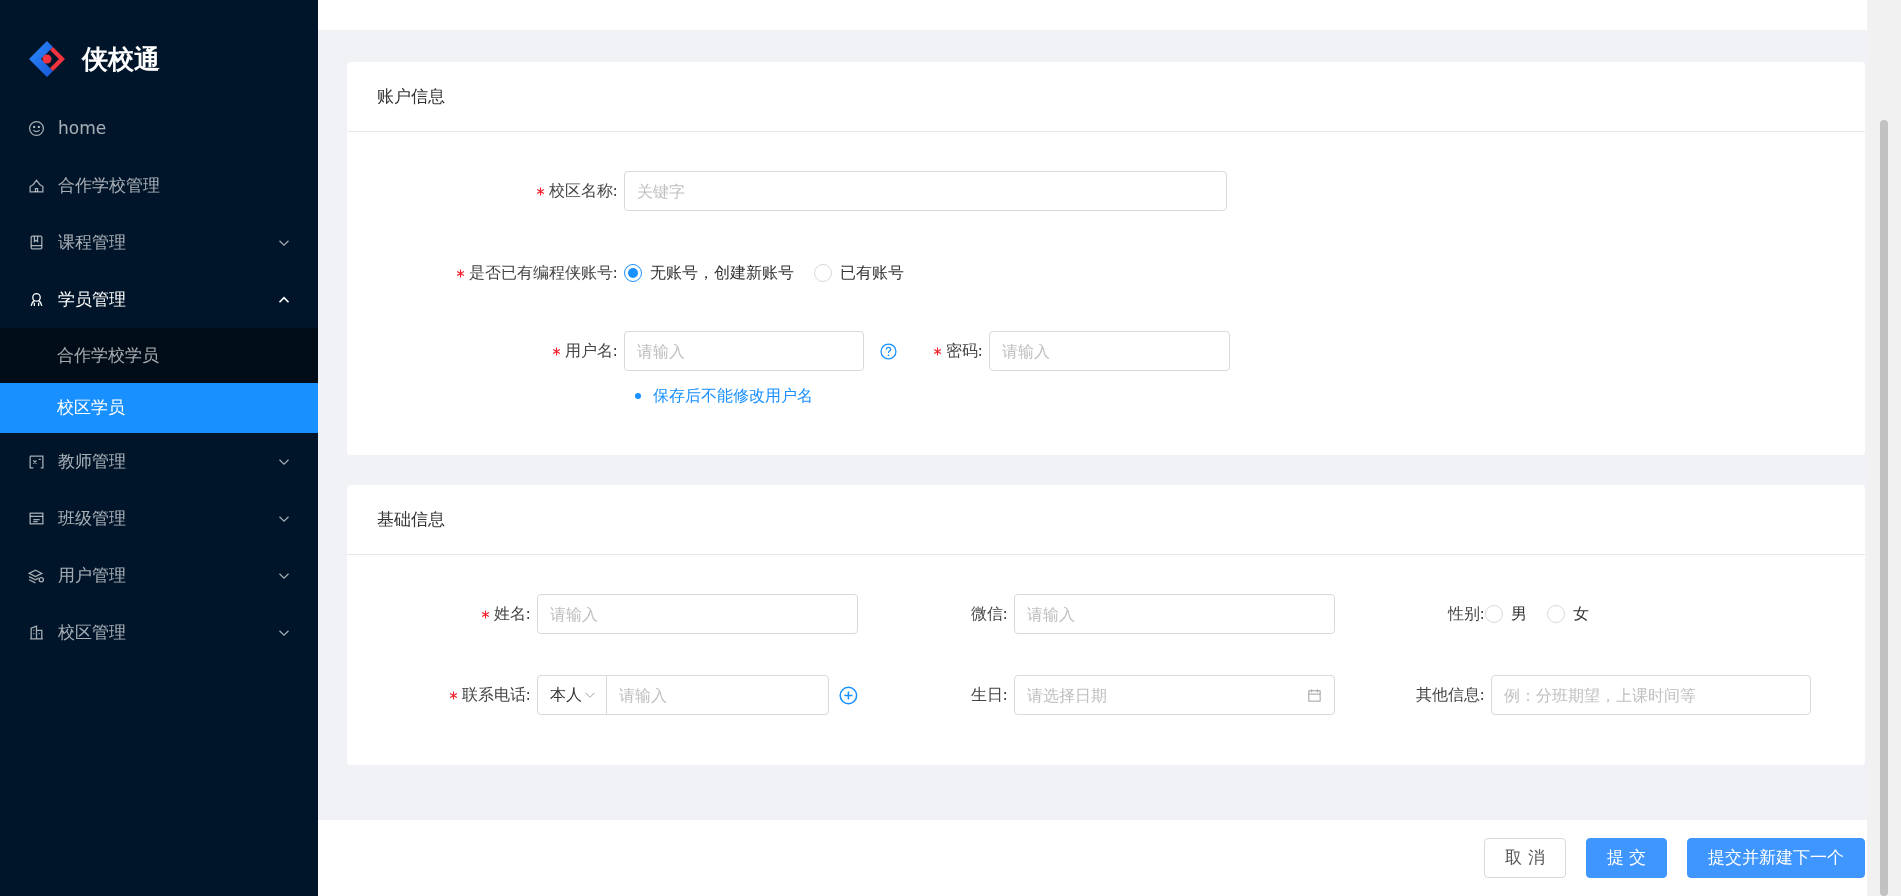  I want to click on phone-input: 请输入, so click(718, 695).